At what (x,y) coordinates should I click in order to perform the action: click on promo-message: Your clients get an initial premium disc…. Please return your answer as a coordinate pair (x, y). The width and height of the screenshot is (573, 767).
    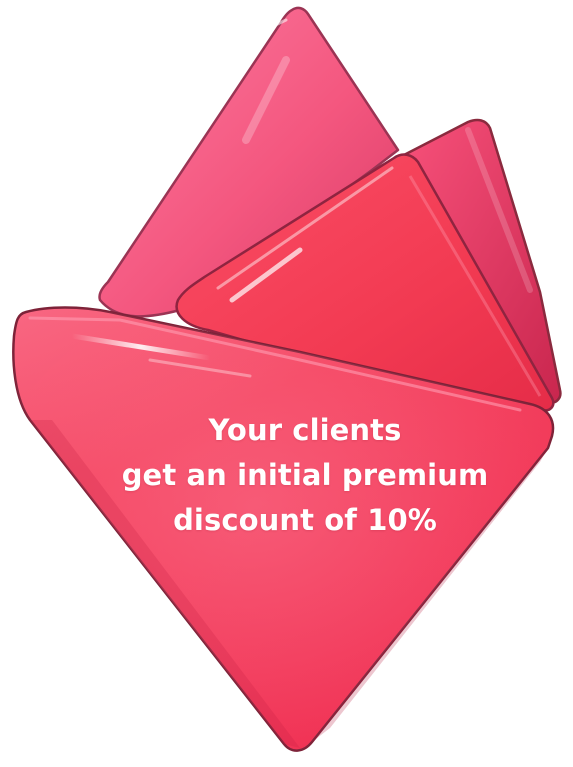
    Looking at the image, I should click on (305, 475).